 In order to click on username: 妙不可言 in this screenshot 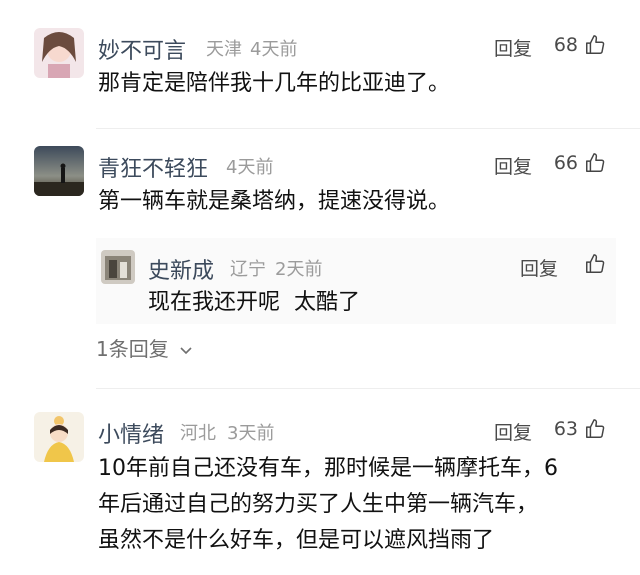, I will do `click(142, 49)`.